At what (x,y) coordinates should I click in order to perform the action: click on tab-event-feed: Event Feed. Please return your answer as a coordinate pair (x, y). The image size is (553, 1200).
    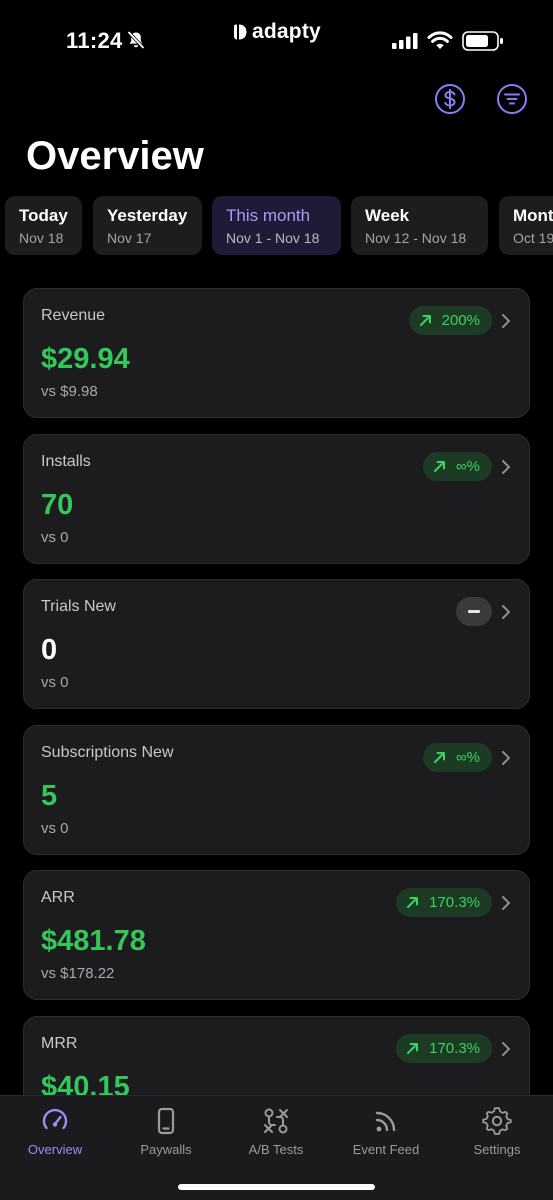
    Looking at the image, I should click on (386, 1131).